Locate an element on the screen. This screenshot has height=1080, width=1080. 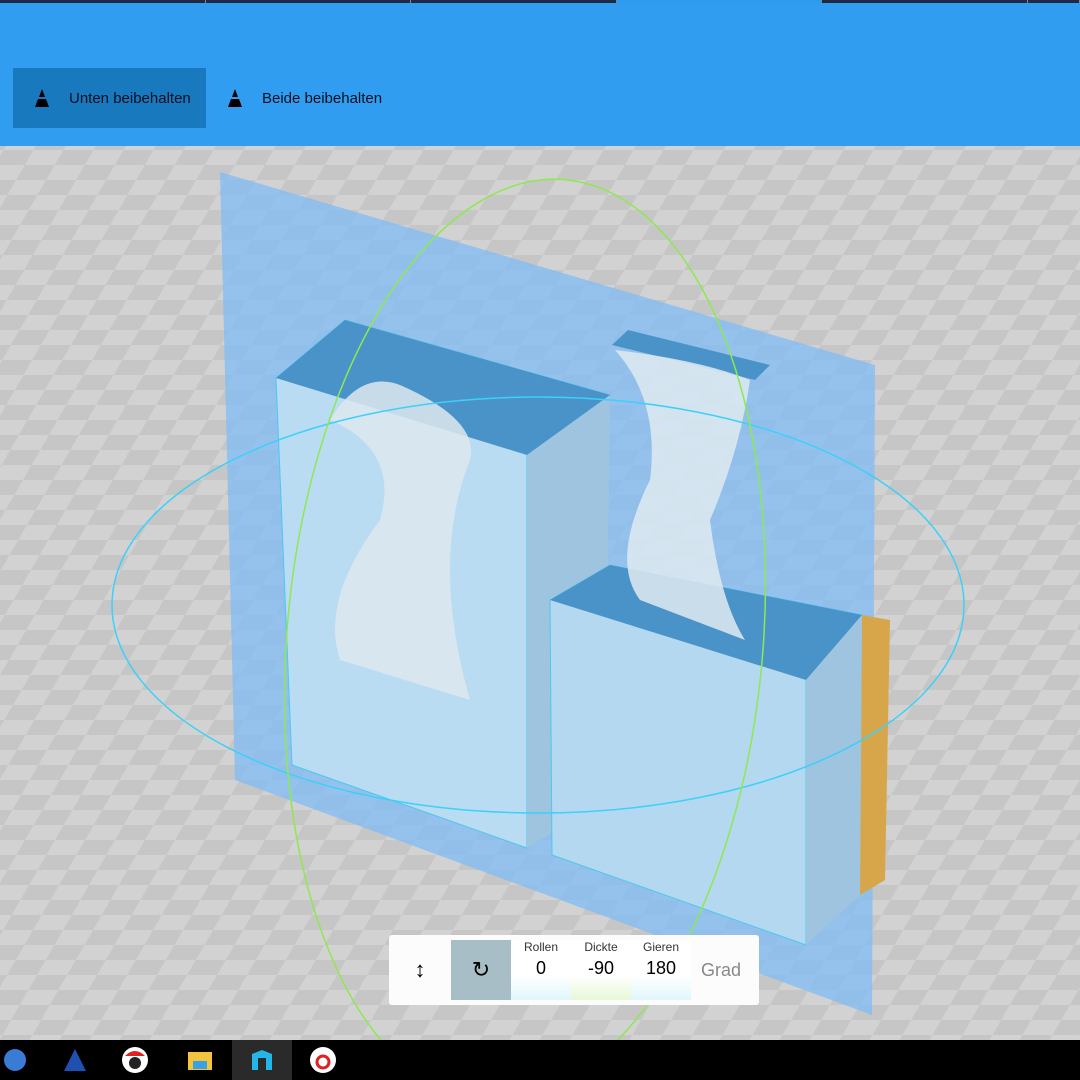
file-explorer-icon is located at coordinates (200, 1060).